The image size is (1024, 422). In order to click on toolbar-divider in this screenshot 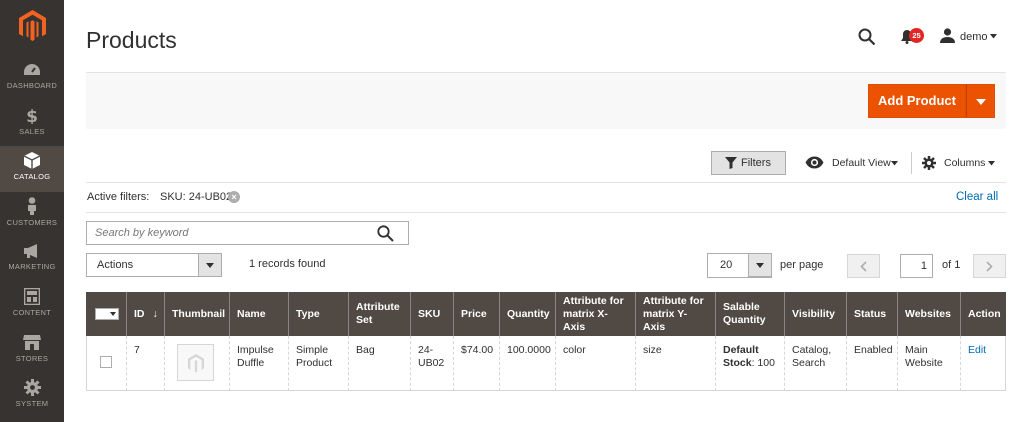, I will do `click(911, 163)`.